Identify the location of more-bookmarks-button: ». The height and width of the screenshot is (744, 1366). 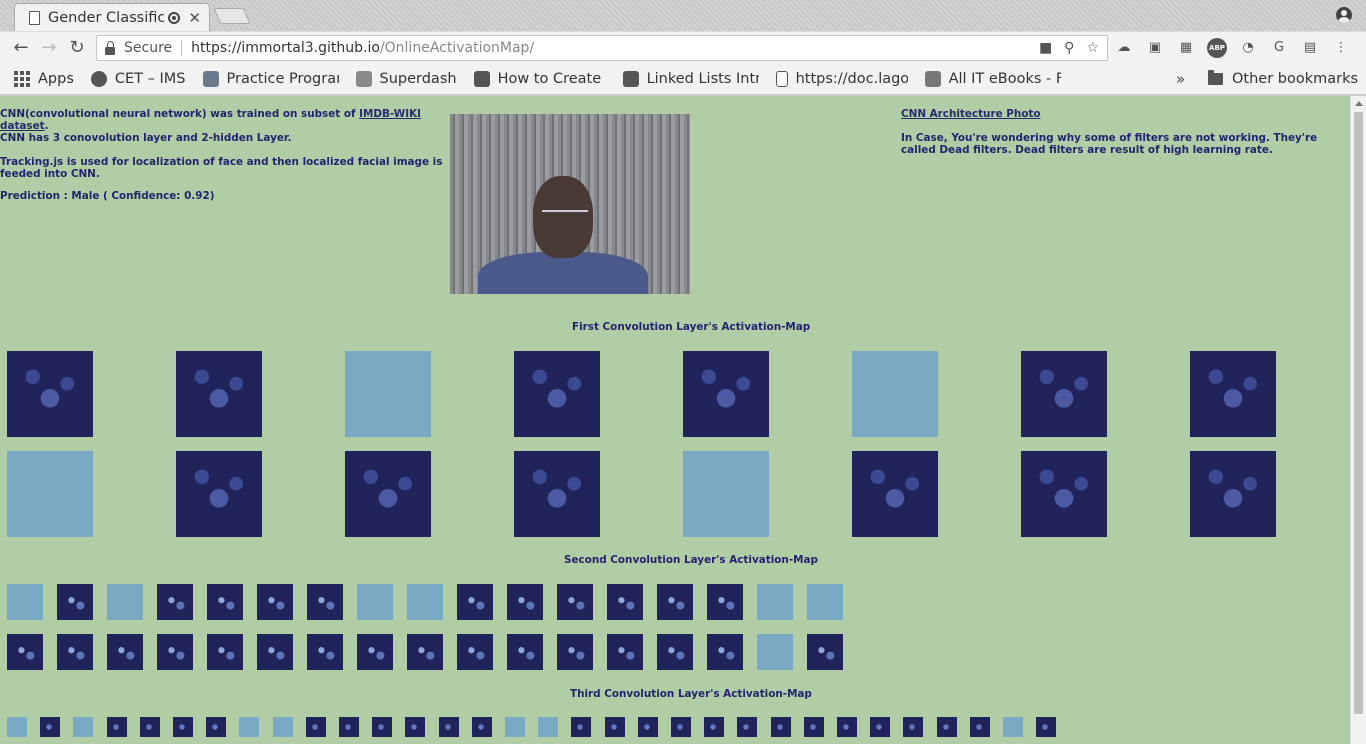
(1180, 79).